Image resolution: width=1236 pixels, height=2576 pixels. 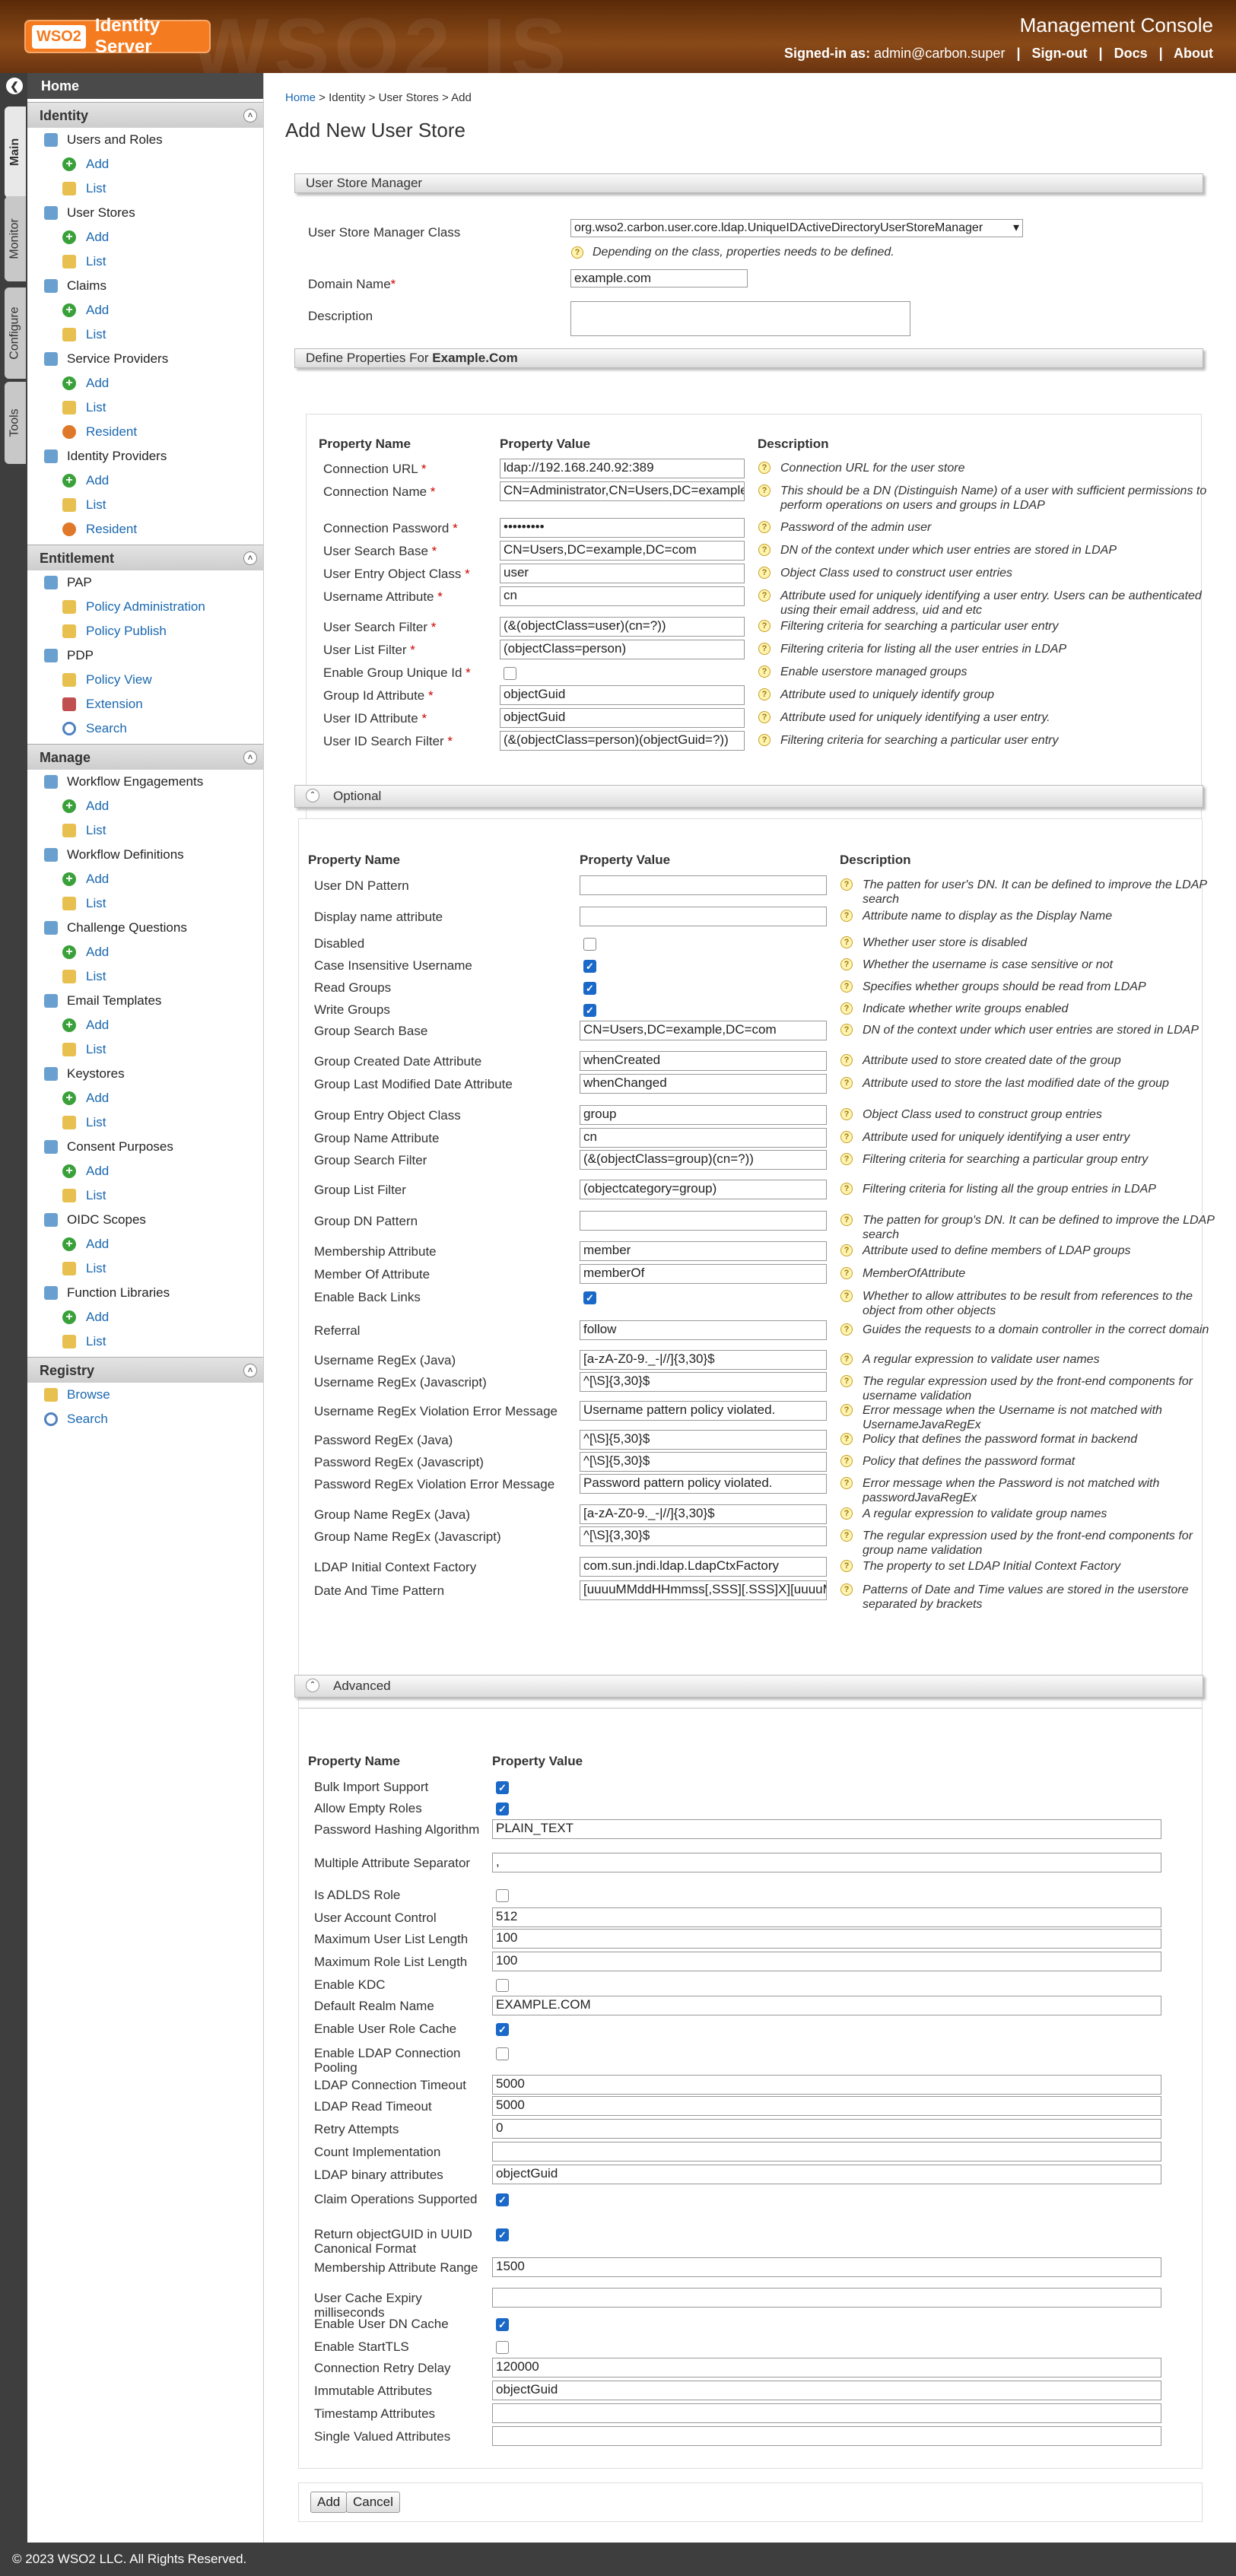 I want to click on sidebar-item-consent-purposes: Consent Purposes, so click(x=145, y=1147).